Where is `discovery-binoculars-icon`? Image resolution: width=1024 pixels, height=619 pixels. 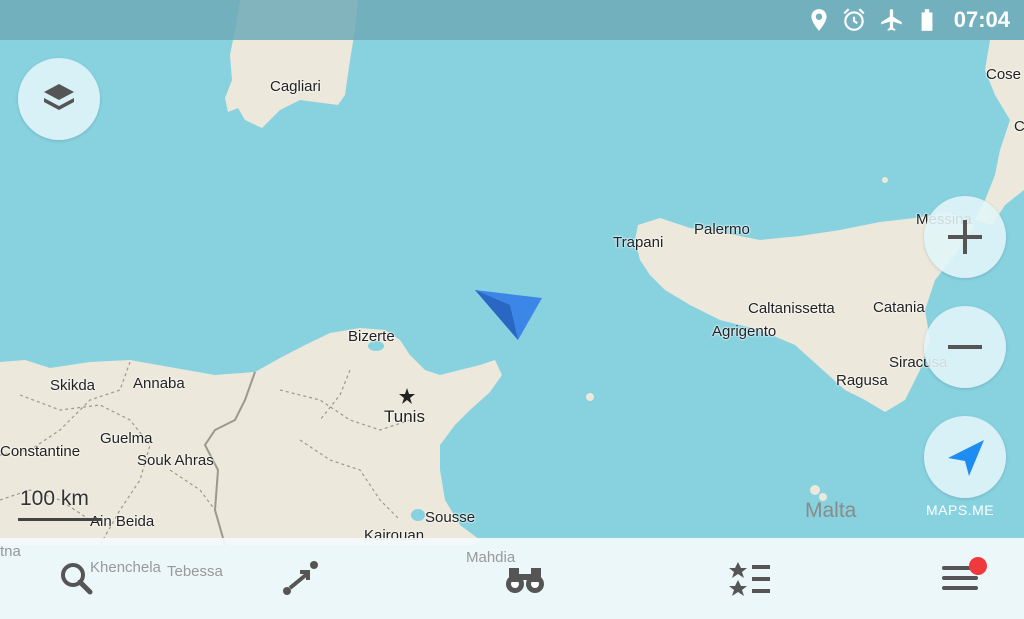 discovery-binoculars-icon is located at coordinates (525, 578).